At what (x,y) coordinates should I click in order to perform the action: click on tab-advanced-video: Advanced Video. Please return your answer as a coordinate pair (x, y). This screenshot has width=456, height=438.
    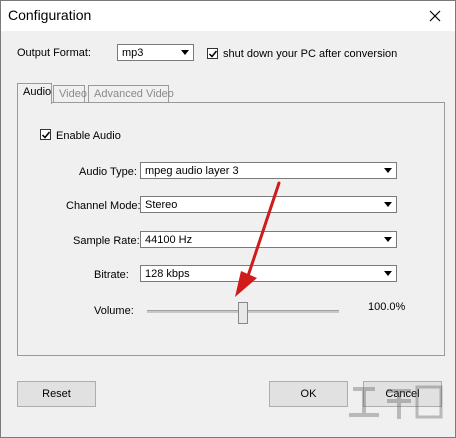
    Looking at the image, I should click on (131, 93).